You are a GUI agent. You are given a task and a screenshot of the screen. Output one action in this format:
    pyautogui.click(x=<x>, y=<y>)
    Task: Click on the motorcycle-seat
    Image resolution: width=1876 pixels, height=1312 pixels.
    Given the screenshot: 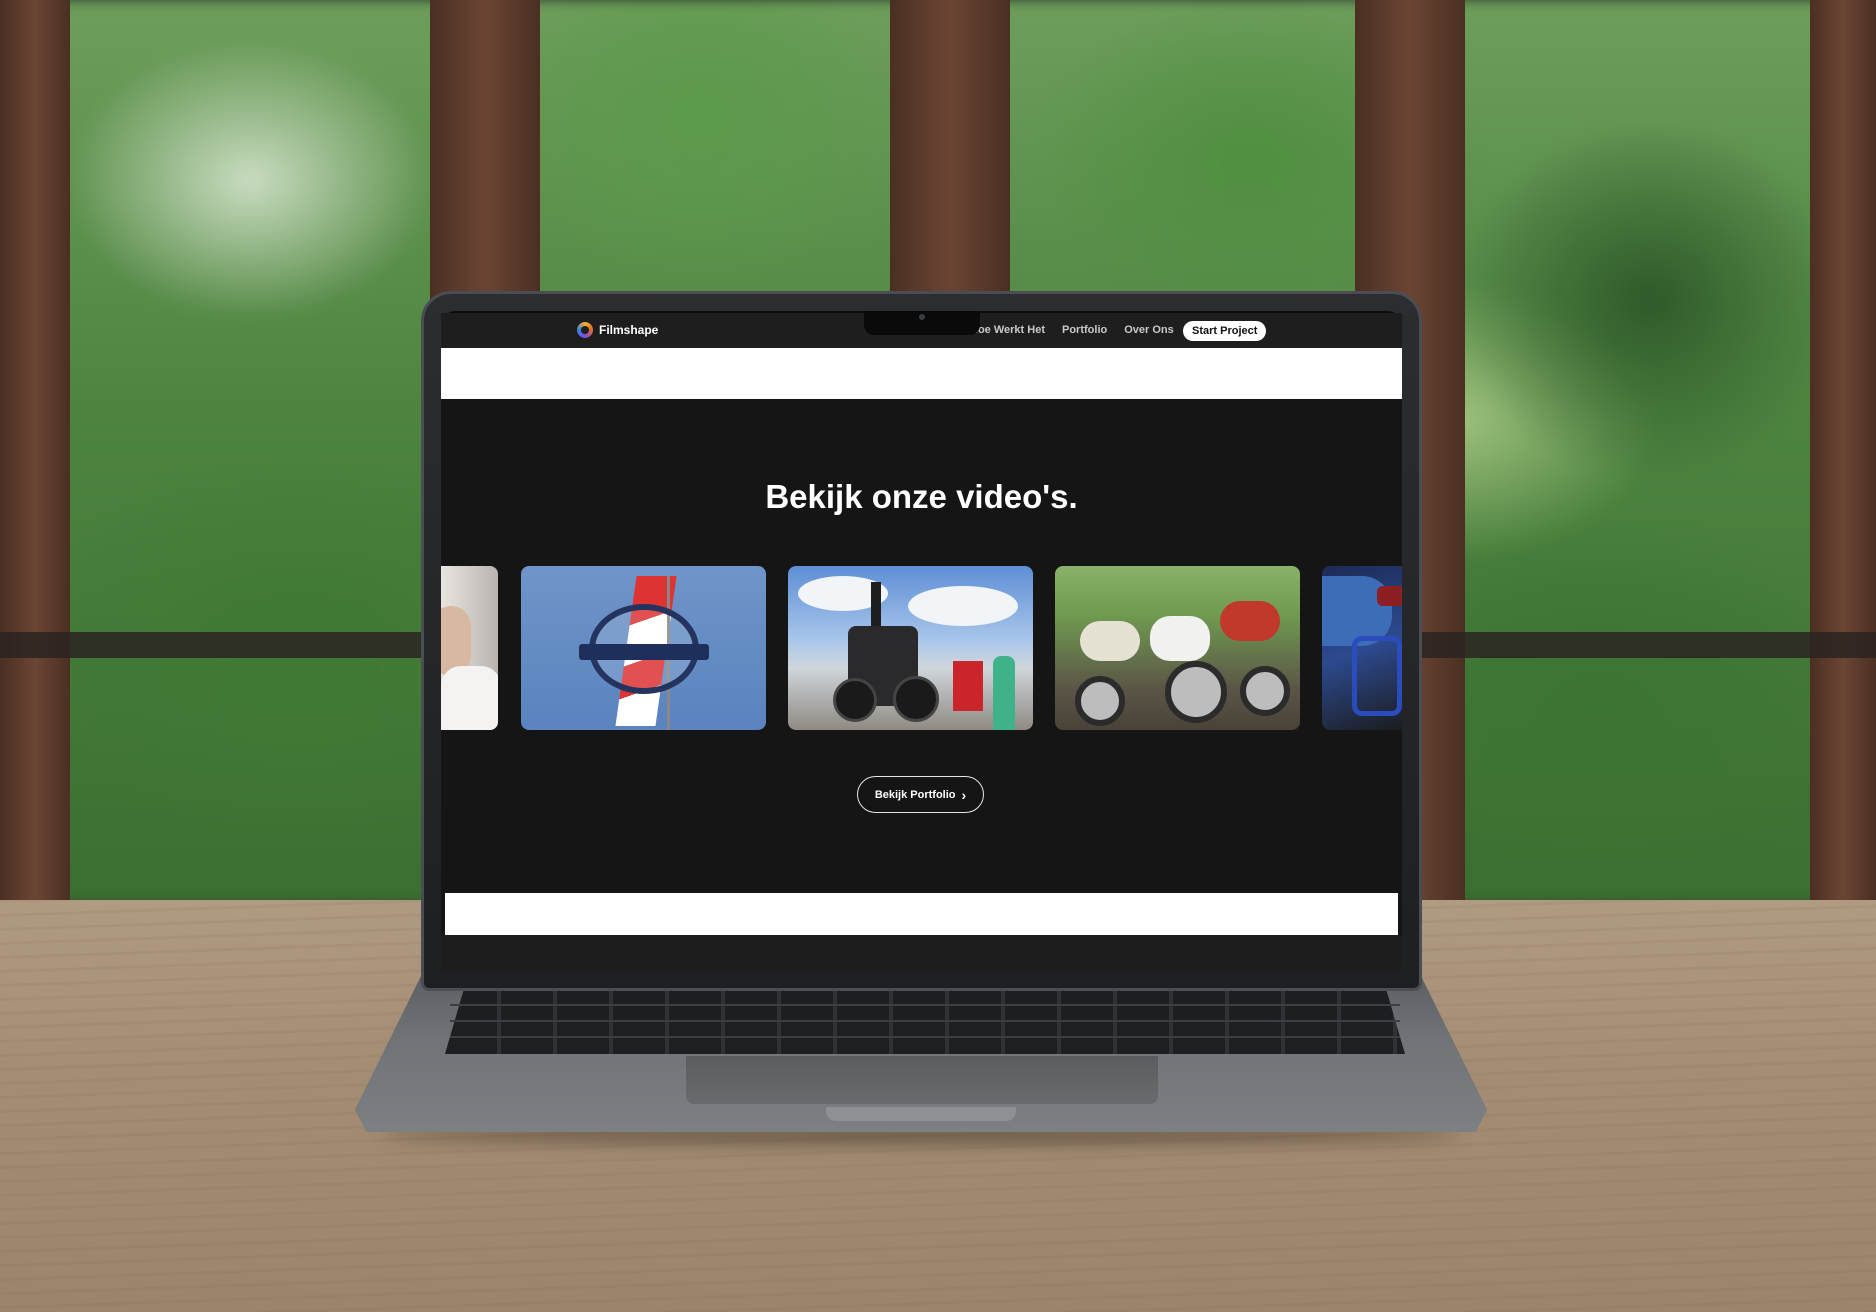 What is the action you would take?
    pyautogui.click(x=1389, y=596)
    